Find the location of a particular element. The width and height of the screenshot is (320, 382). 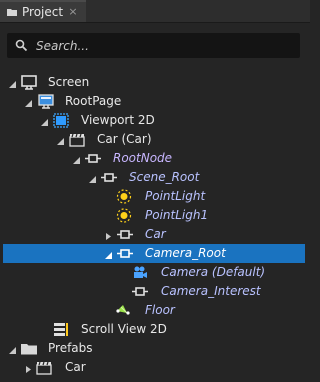

tree-row-camera-root: Camera_Root is located at coordinates (154, 253).